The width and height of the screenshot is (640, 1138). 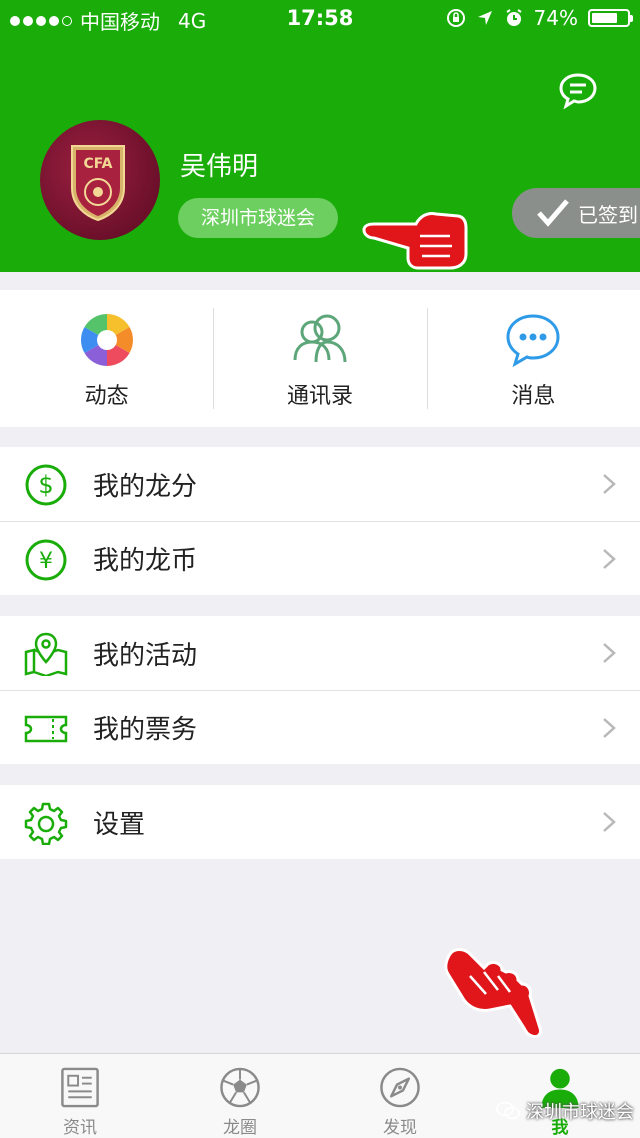 I want to click on ticket-icon, so click(x=46, y=729).